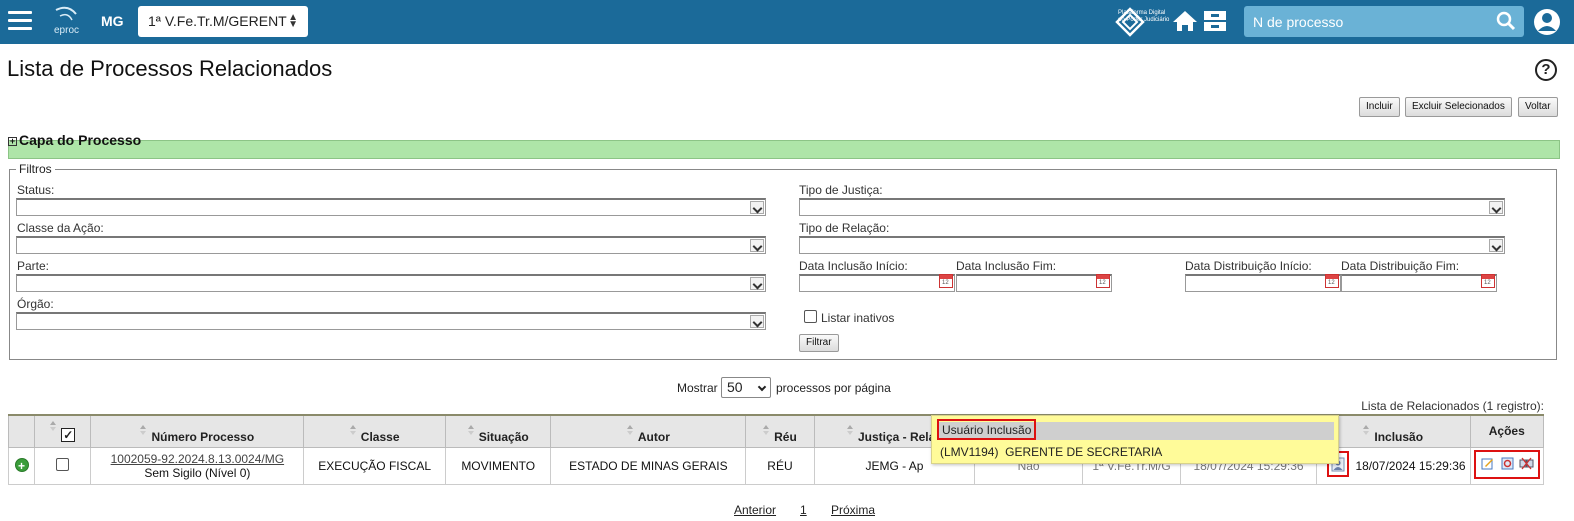 Image resolution: width=1574 pixels, height=521 pixels. I want to click on parte-label: Parte:, so click(33, 266).